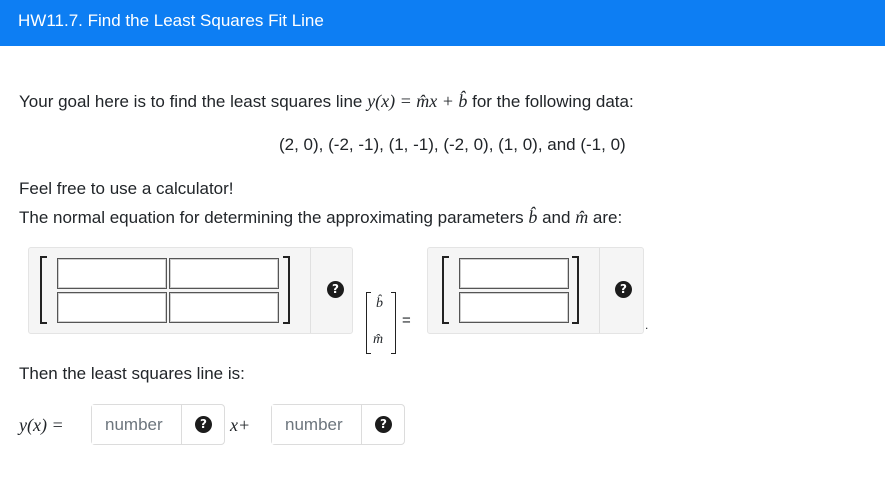 This screenshot has width=885, height=481. I want to click on intercept-input-group: ?, so click(338, 424).